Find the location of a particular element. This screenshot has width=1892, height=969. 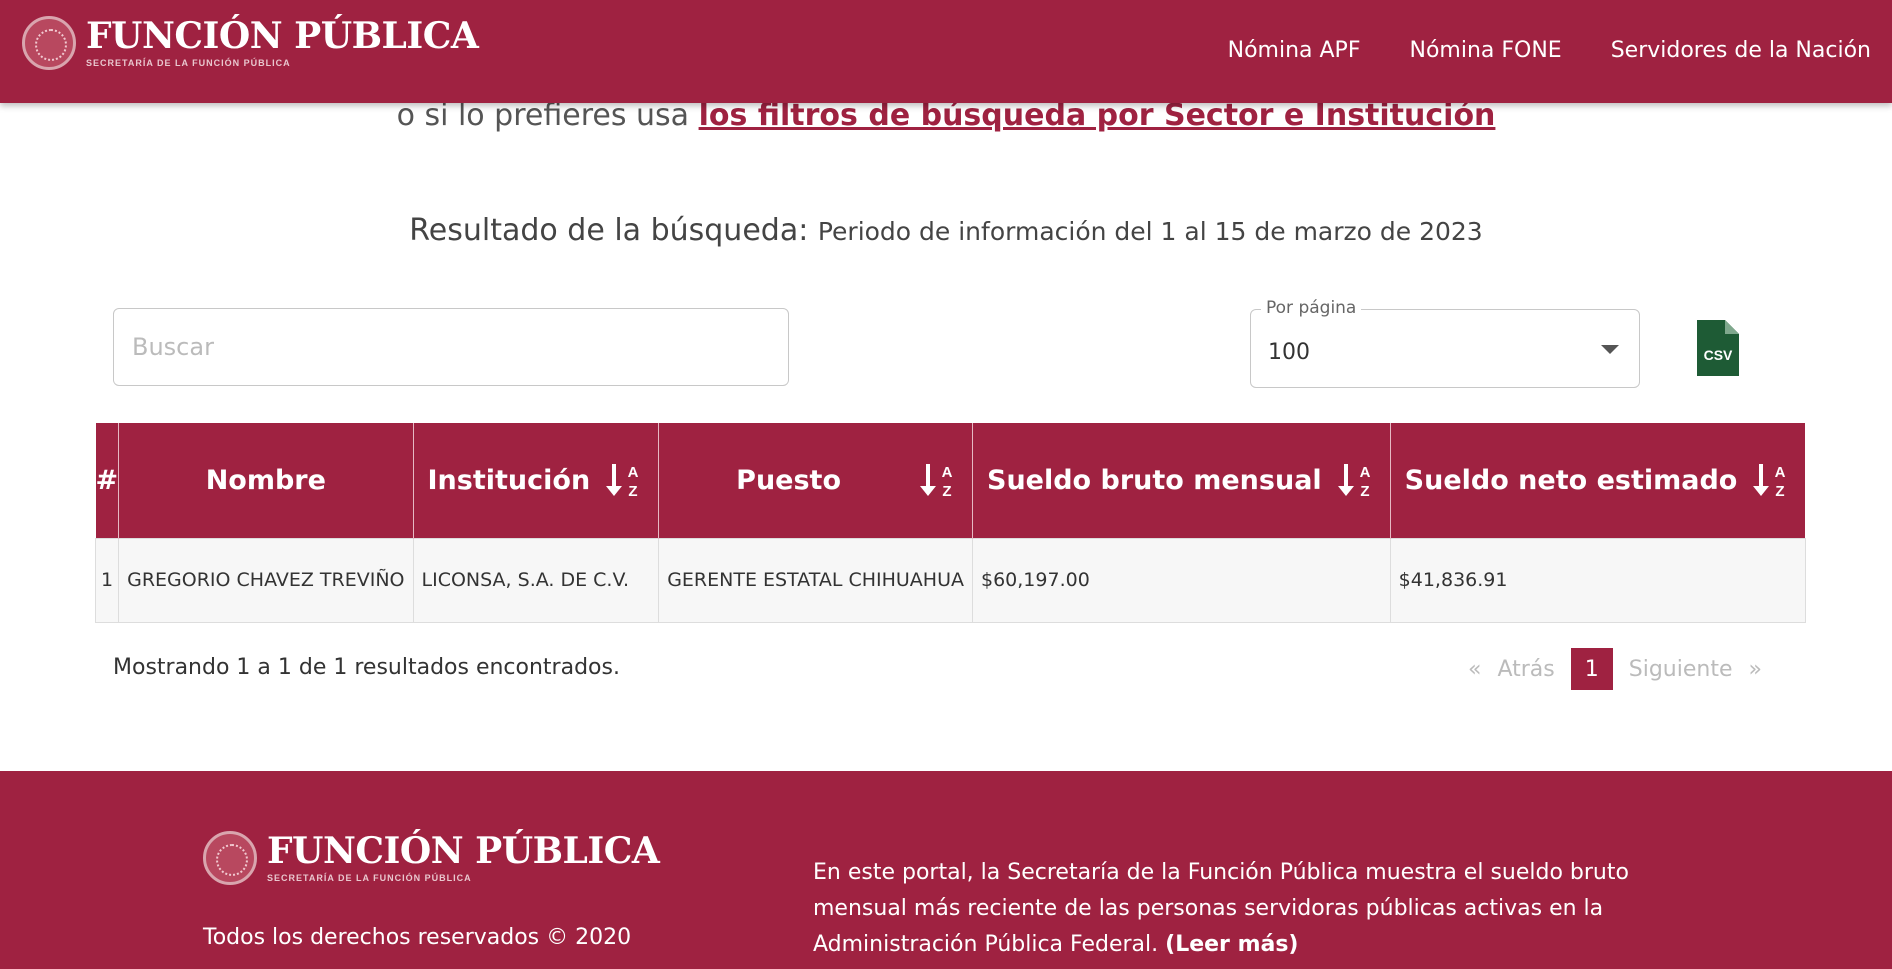

cell-puesto: GERENTE ESTATAL CHIHUAHUA is located at coordinates (815, 580).